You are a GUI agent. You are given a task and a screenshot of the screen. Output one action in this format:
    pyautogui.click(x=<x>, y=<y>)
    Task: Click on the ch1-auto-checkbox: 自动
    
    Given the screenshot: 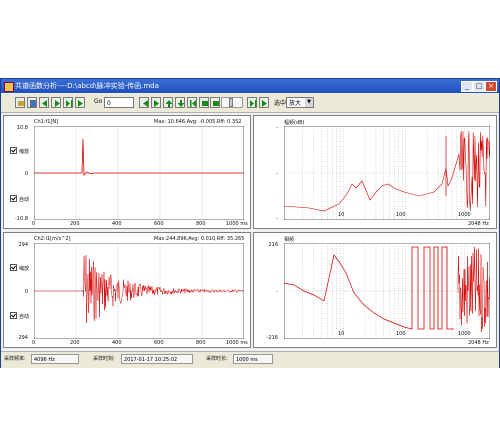 What is the action you would take?
    pyautogui.click(x=20, y=199)
    